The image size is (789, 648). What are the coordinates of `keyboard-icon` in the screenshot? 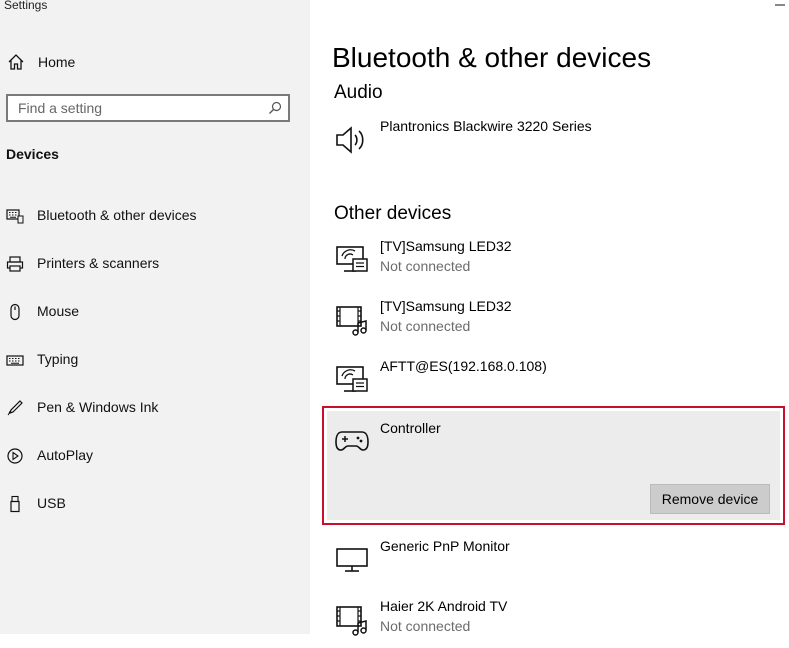 It's located at (15, 360).